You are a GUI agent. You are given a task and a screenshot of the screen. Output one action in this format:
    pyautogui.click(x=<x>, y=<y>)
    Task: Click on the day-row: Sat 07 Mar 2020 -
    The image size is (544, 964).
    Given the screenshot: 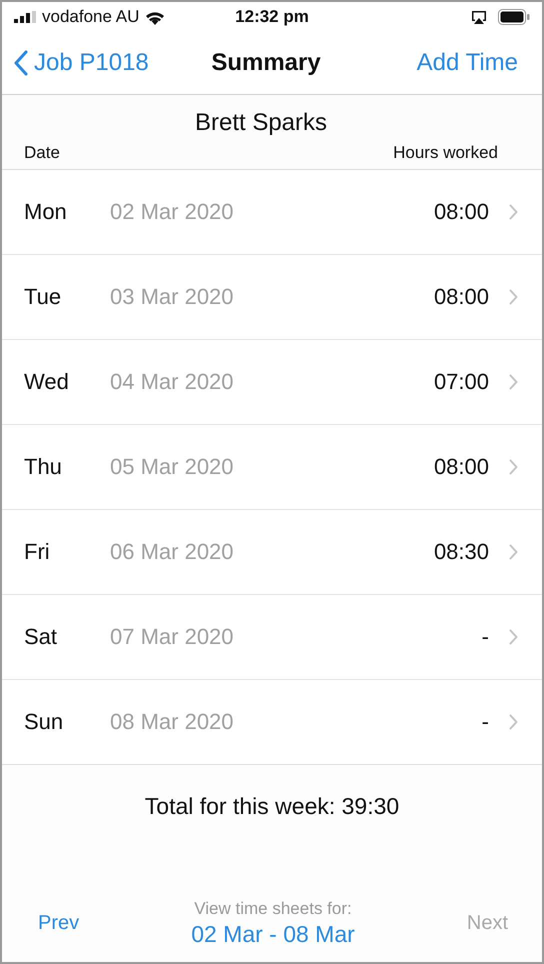 What is the action you would take?
    pyautogui.click(x=272, y=637)
    